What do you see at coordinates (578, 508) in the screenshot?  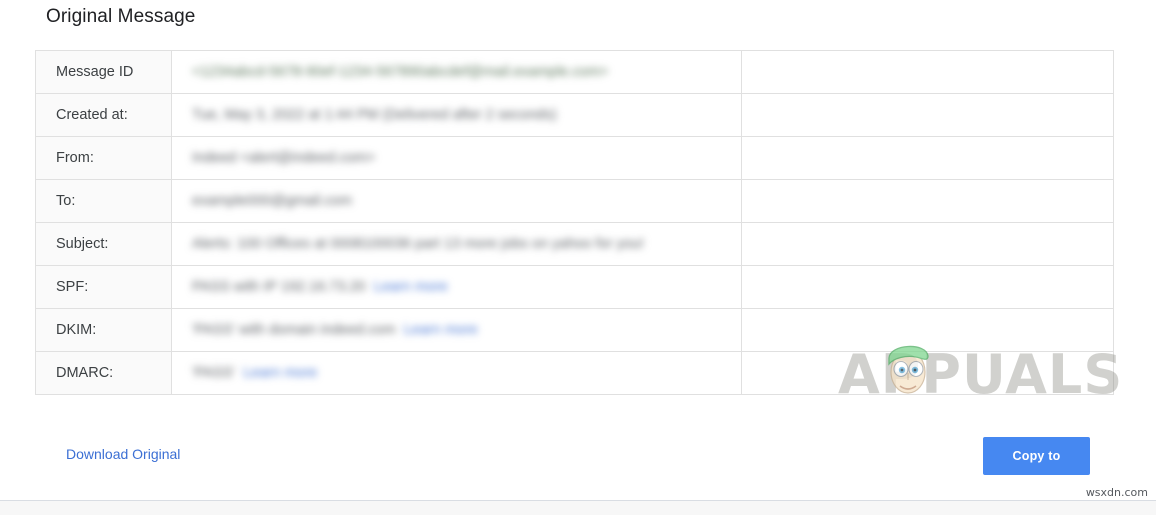 I see `bottom-strip` at bounding box center [578, 508].